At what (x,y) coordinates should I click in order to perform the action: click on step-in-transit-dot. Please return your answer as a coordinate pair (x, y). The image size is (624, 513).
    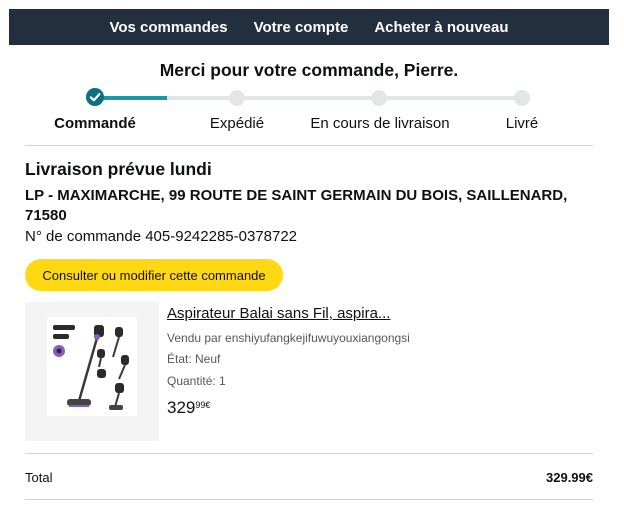
    Looking at the image, I should click on (379, 98).